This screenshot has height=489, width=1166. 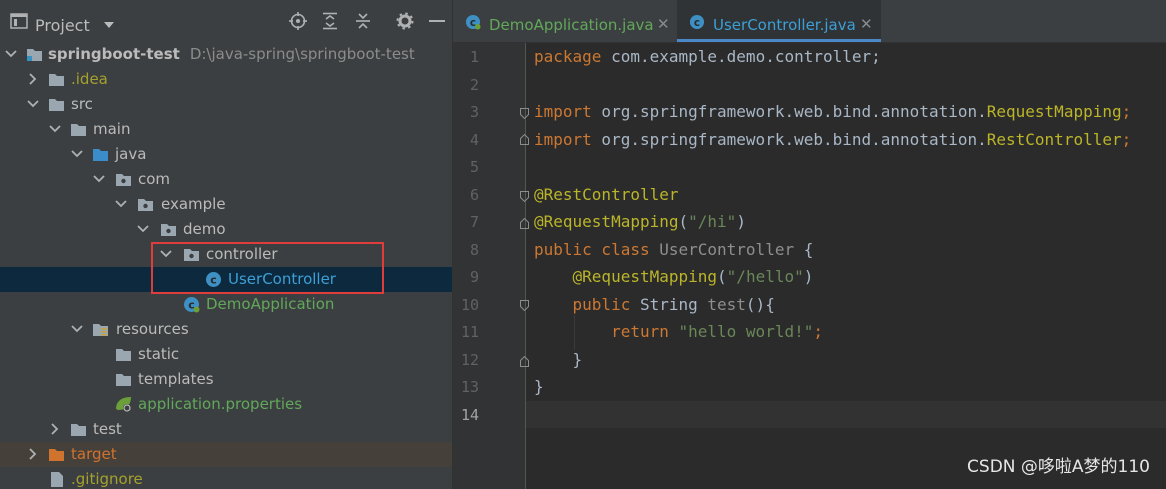 What do you see at coordinates (100, 155) in the screenshot?
I see `source-folder-icon` at bounding box center [100, 155].